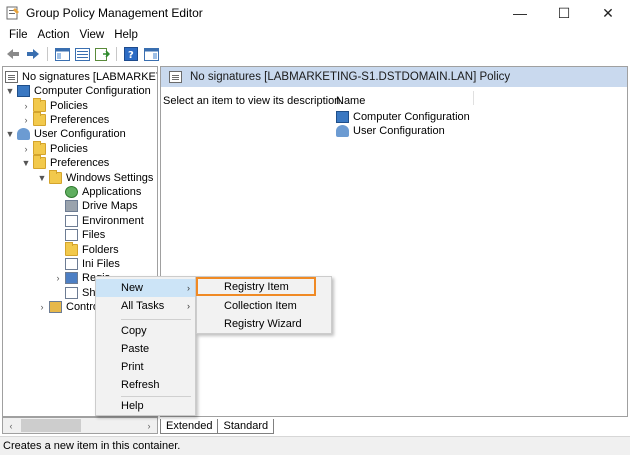  Describe the element at coordinates (51, 425) in the screenshot. I see `scrollbar-thumb` at that location.